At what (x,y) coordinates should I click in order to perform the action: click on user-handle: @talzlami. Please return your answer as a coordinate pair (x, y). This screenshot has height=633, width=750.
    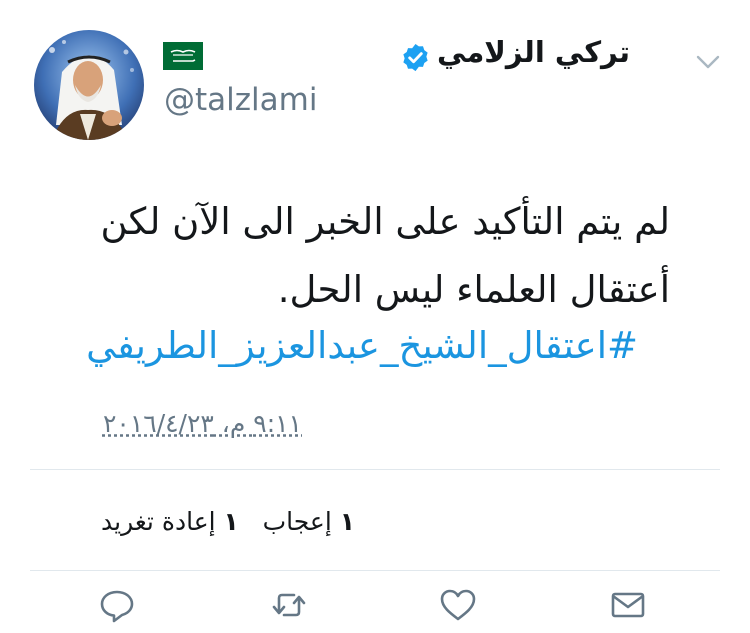
    Looking at the image, I should click on (240, 100).